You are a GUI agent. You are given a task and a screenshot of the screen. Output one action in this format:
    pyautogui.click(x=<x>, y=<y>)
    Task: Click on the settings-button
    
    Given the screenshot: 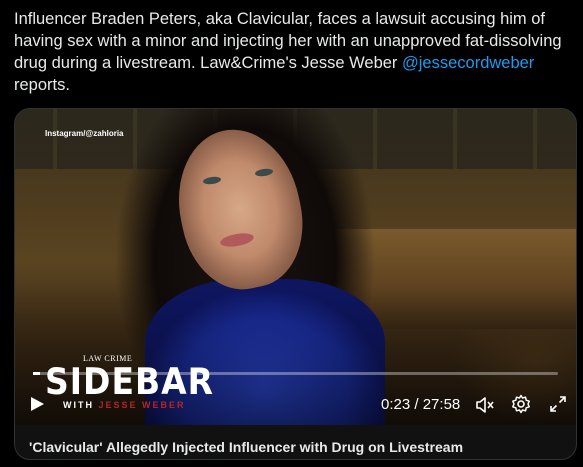 What is the action you would take?
    pyautogui.click(x=521, y=404)
    